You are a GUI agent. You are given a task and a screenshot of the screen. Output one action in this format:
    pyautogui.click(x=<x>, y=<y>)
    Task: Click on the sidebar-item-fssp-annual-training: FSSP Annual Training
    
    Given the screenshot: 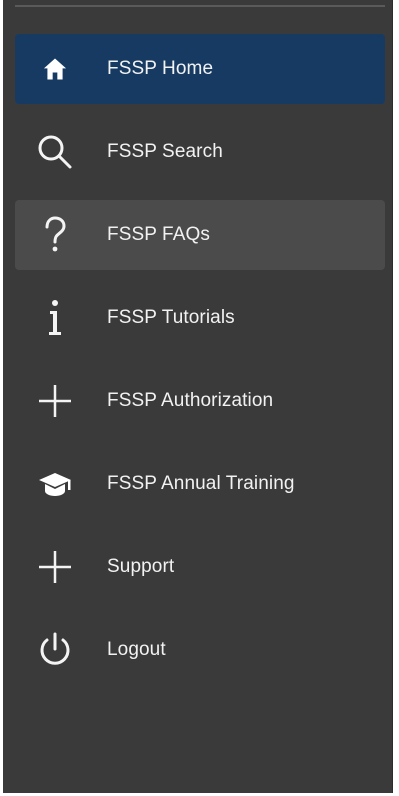 What is the action you would take?
    pyautogui.click(x=200, y=484)
    